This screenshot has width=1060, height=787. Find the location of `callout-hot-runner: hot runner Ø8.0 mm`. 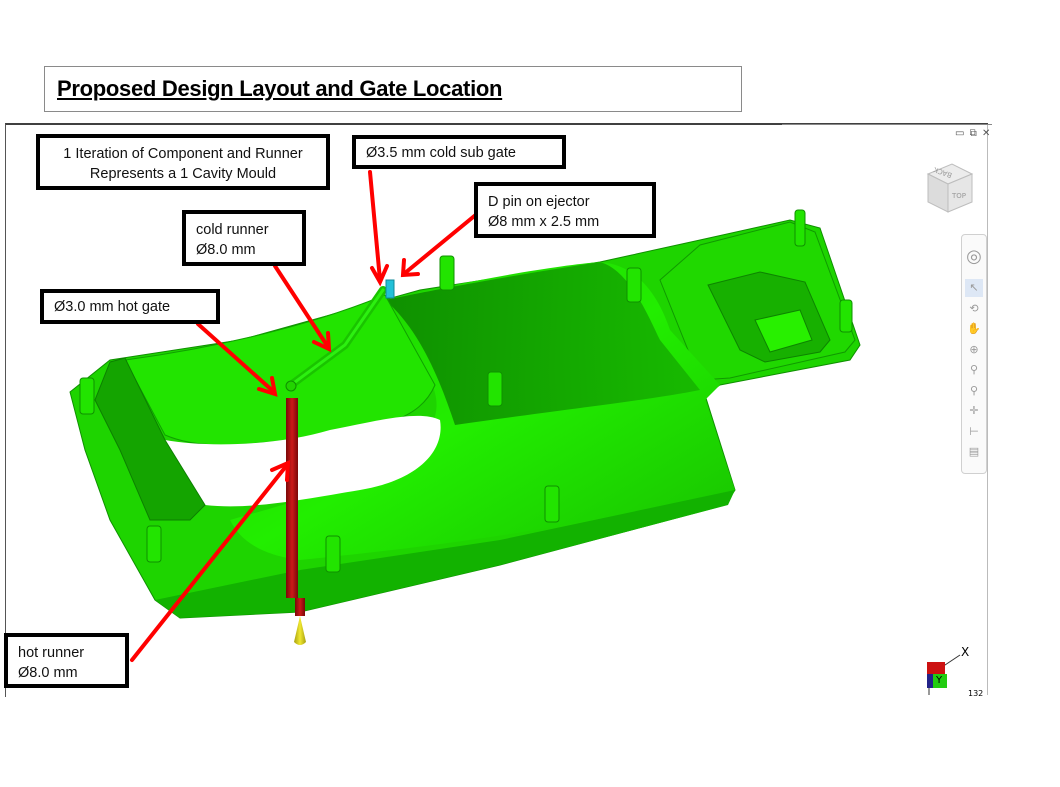

callout-hot-runner: hot runner Ø8.0 mm is located at coordinates (66, 660).